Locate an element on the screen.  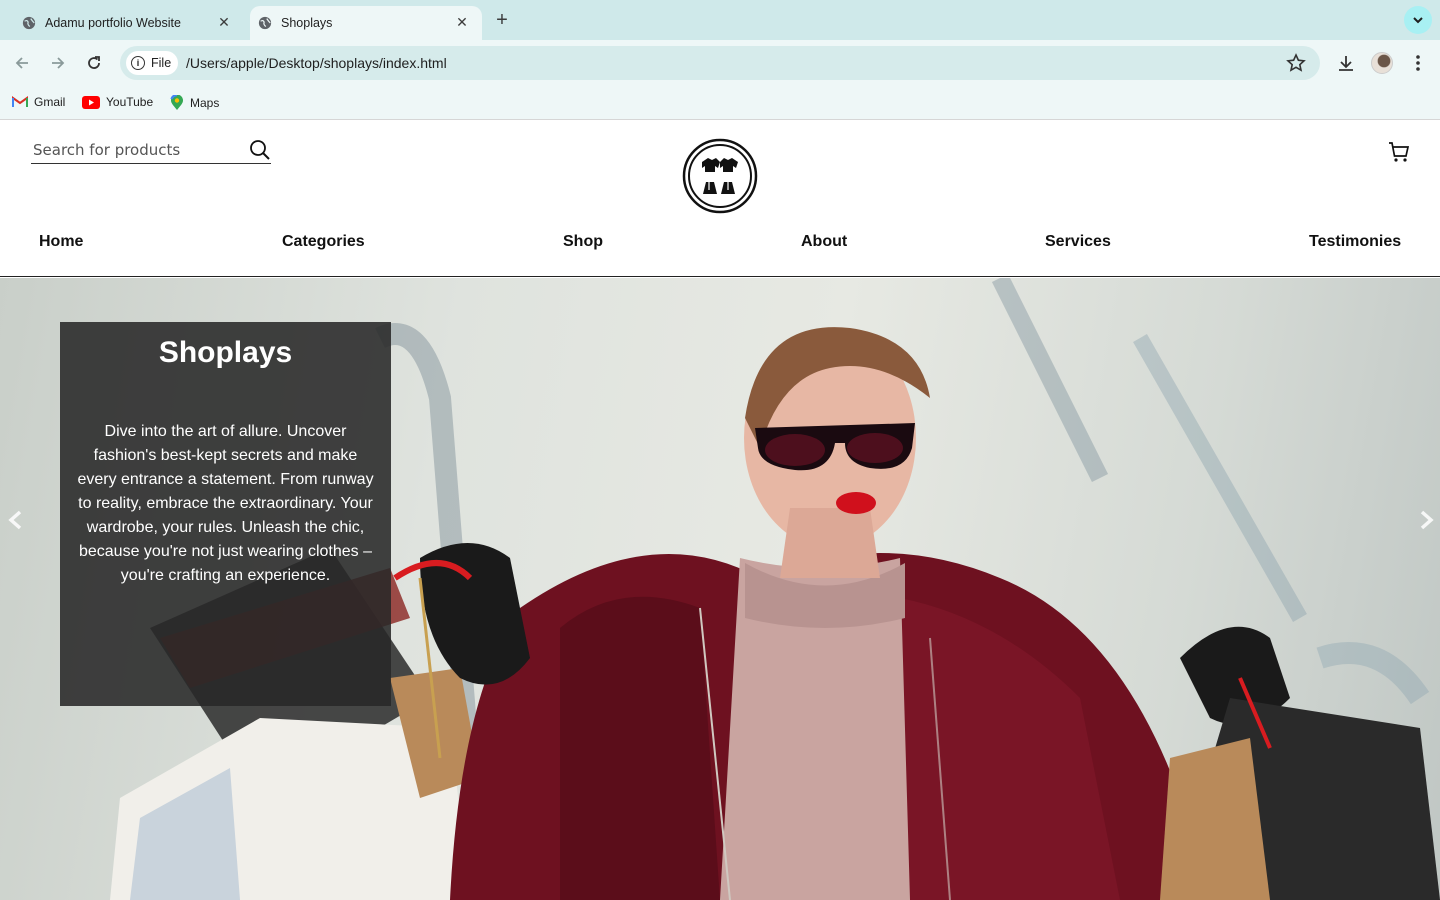
browser-tab-shoplays: Shoplays ✕ is located at coordinates (366, 23).